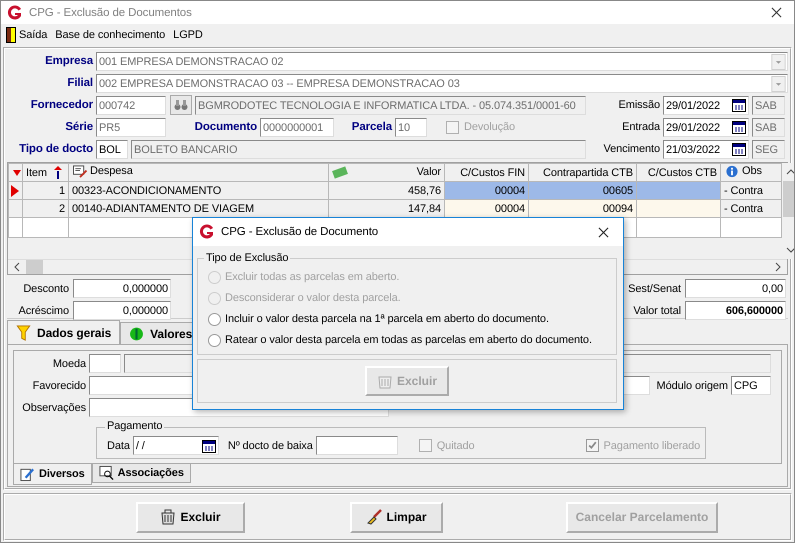 This screenshot has width=795, height=543. I want to click on field-label: Parcela, so click(371, 127).